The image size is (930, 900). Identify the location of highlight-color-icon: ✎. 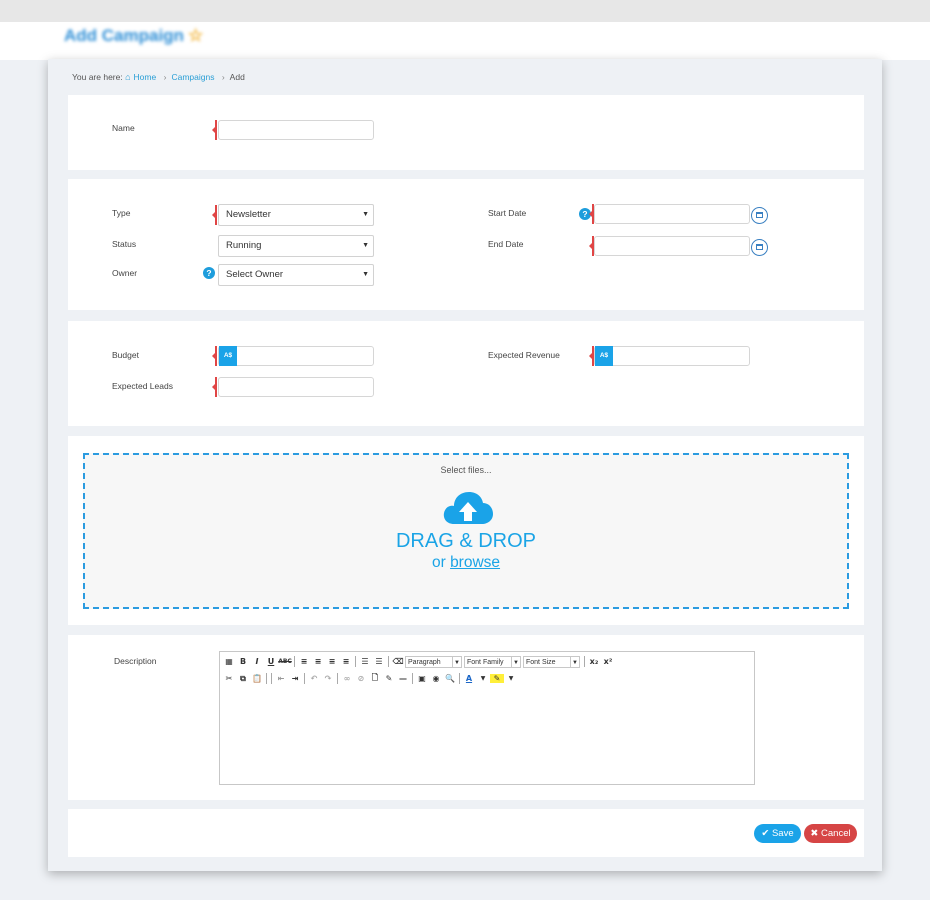
(497, 678).